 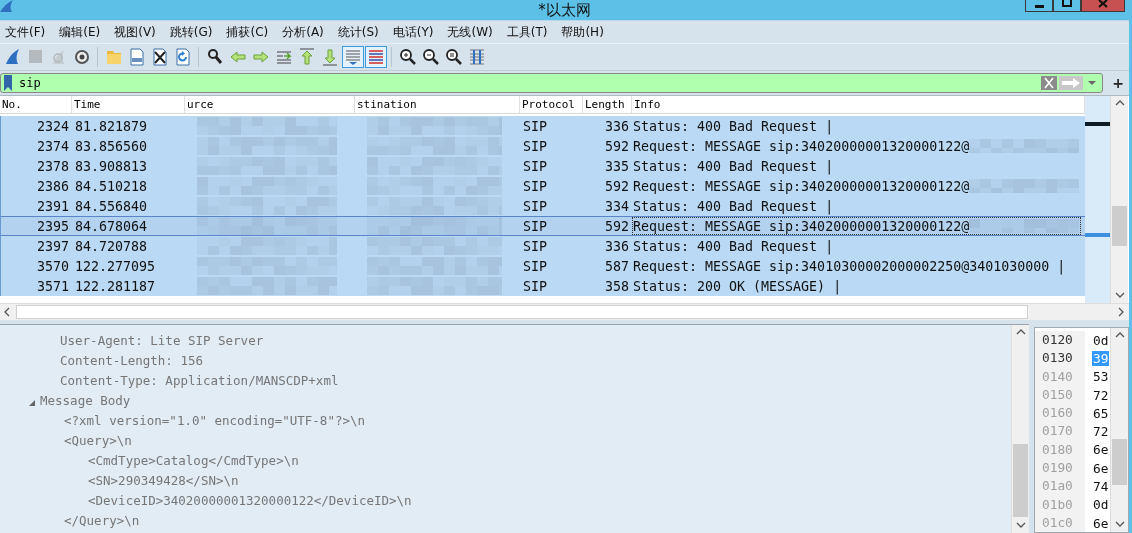 What do you see at coordinates (470, 32) in the screenshot?
I see `menu-item: 无线(W)` at bounding box center [470, 32].